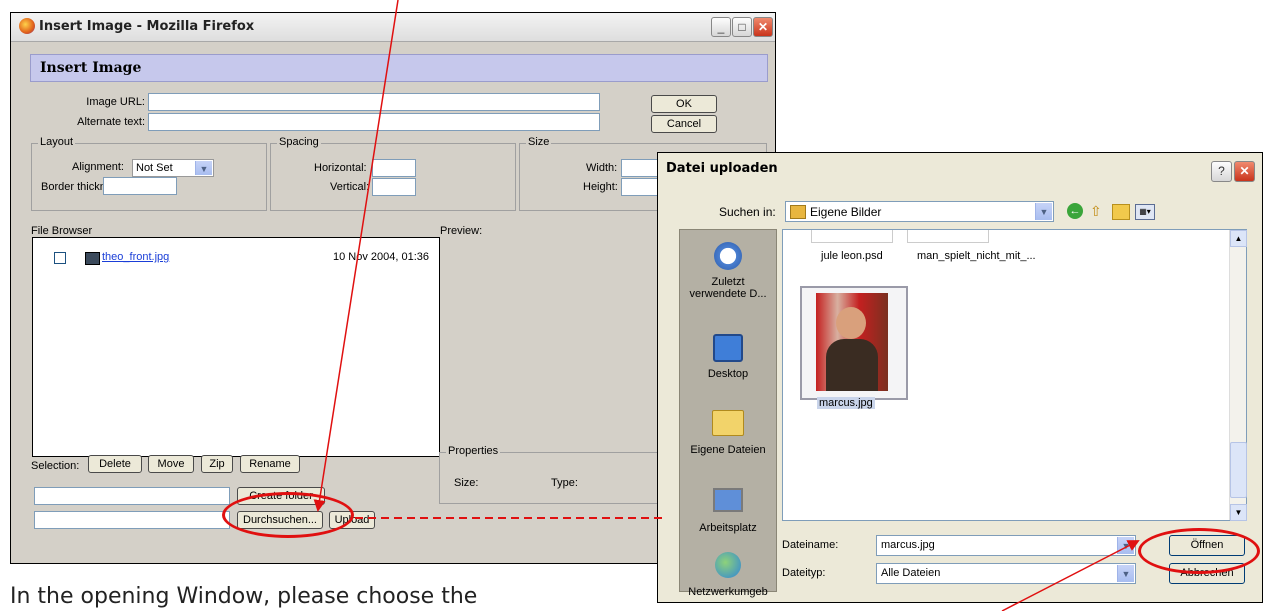 The width and height of the screenshot is (1277, 611). What do you see at coordinates (1199, 551) in the screenshot?
I see `open-highlight-ellipse` at bounding box center [1199, 551].